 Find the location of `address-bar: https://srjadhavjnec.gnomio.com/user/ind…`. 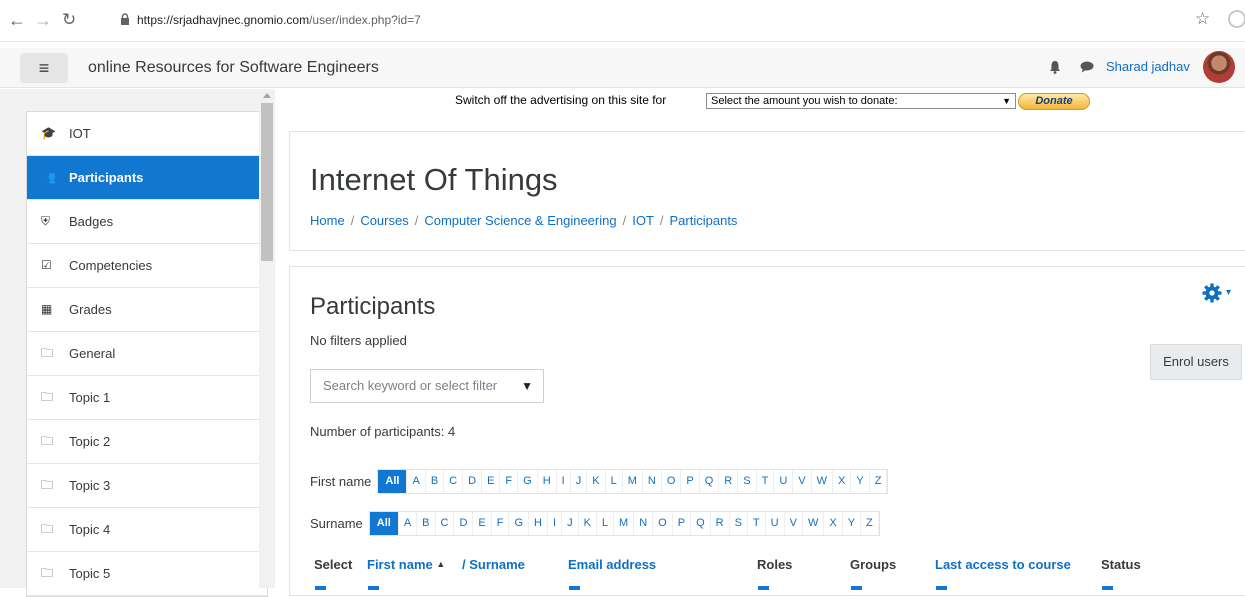

address-bar: https://srjadhavjnec.gnomio.com/user/ind… is located at coordinates (279, 20).